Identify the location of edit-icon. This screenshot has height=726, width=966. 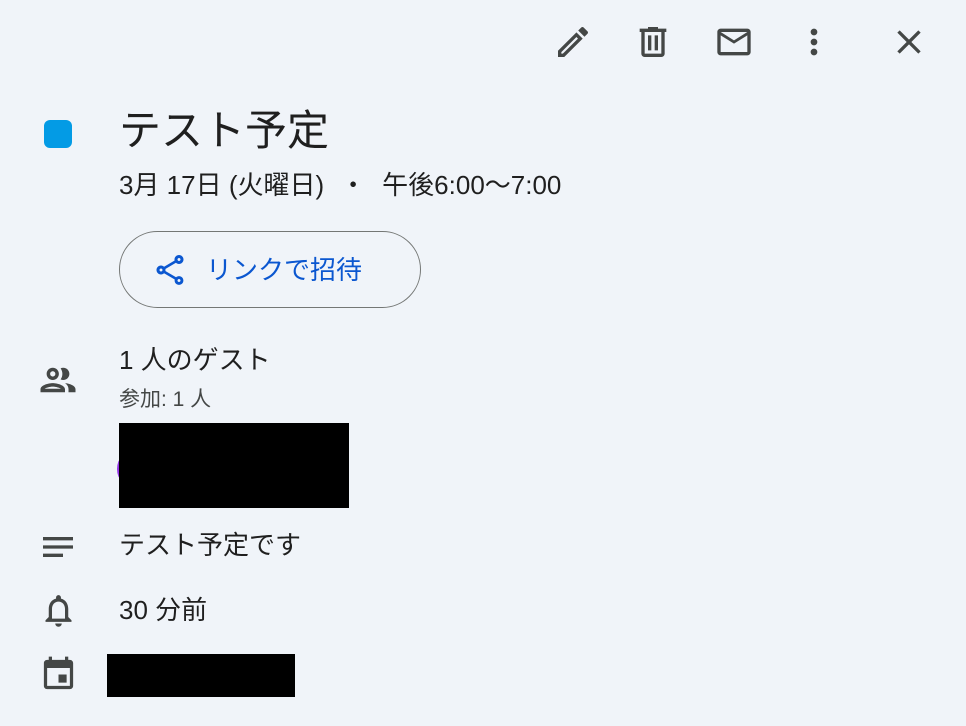
(573, 42).